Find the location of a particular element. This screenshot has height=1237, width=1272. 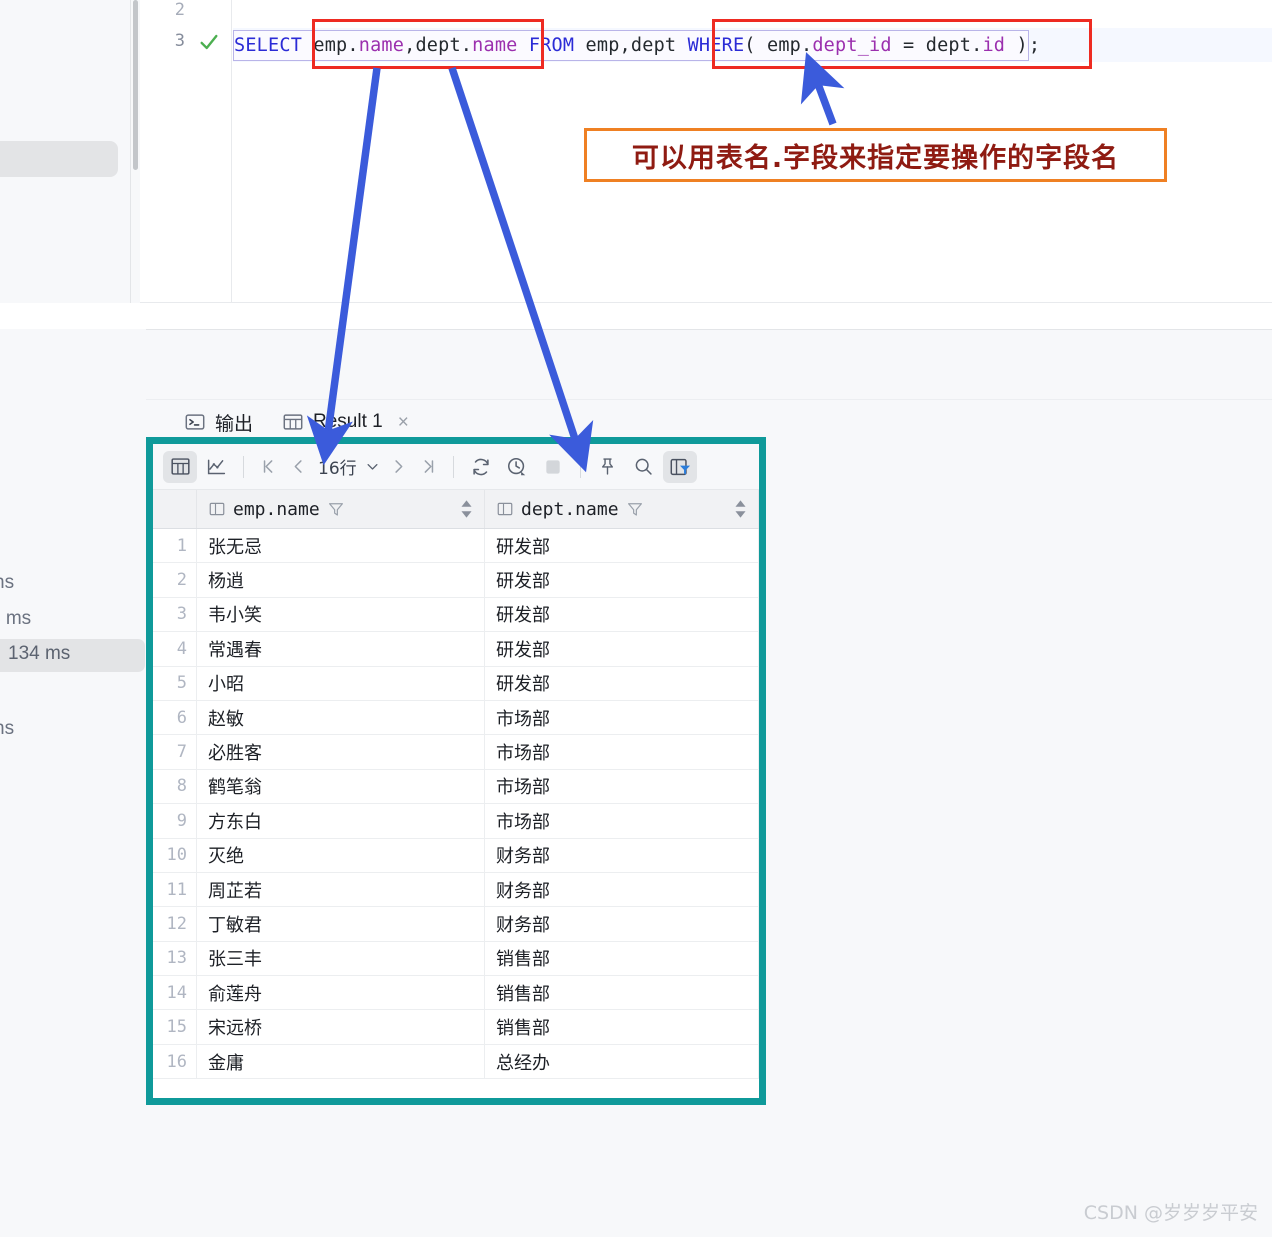

annotation-callout: 可以用表名.字段来指定要操作的字段名 is located at coordinates (875, 155).